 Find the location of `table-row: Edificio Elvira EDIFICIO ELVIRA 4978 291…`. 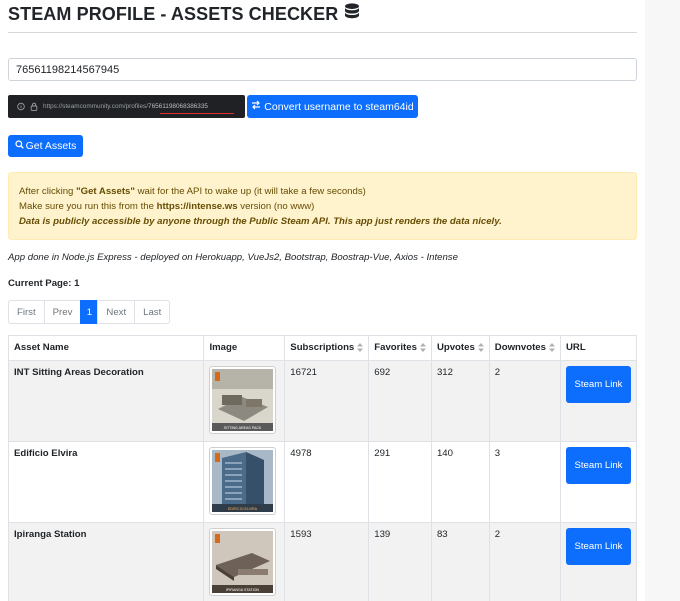

table-row: Edificio Elvira EDIFICIO ELVIRA 4978 291… is located at coordinates (322, 482).